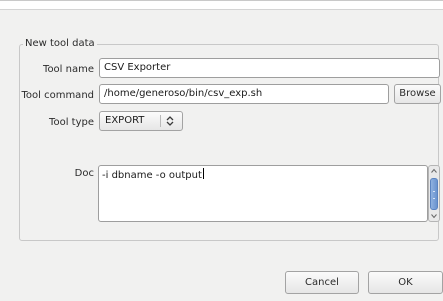 The width and height of the screenshot is (443, 301). I want to click on scroll-thumb, so click(434, 194).